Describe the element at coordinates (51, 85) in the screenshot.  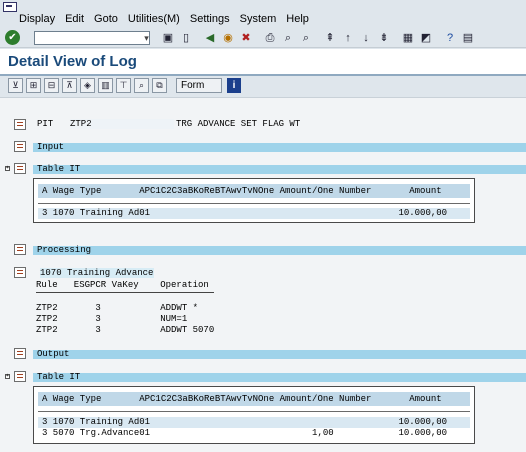
I see `collapse-icon: ⊟` at that location.